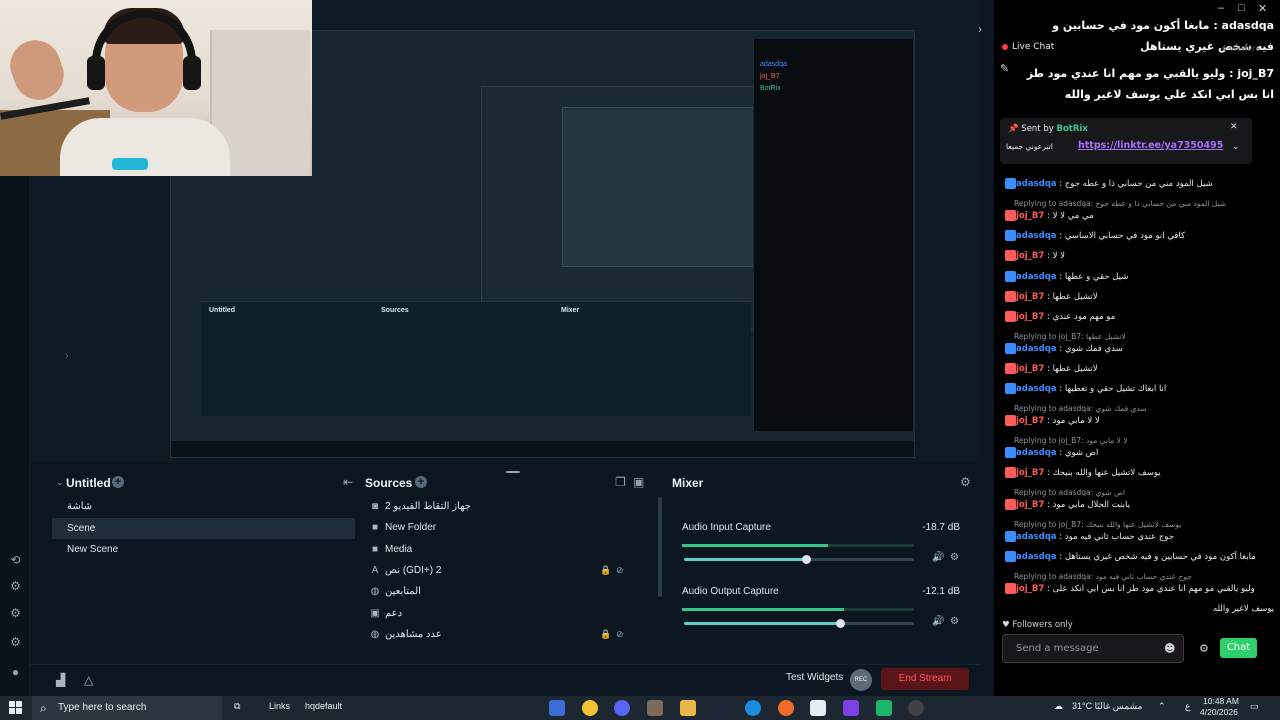 This screenshot has width=1280, height=720. Describe the element at coordinates (1204, 648) in the screenshot. I see `chat-settings-icon: ⚙` at that location.